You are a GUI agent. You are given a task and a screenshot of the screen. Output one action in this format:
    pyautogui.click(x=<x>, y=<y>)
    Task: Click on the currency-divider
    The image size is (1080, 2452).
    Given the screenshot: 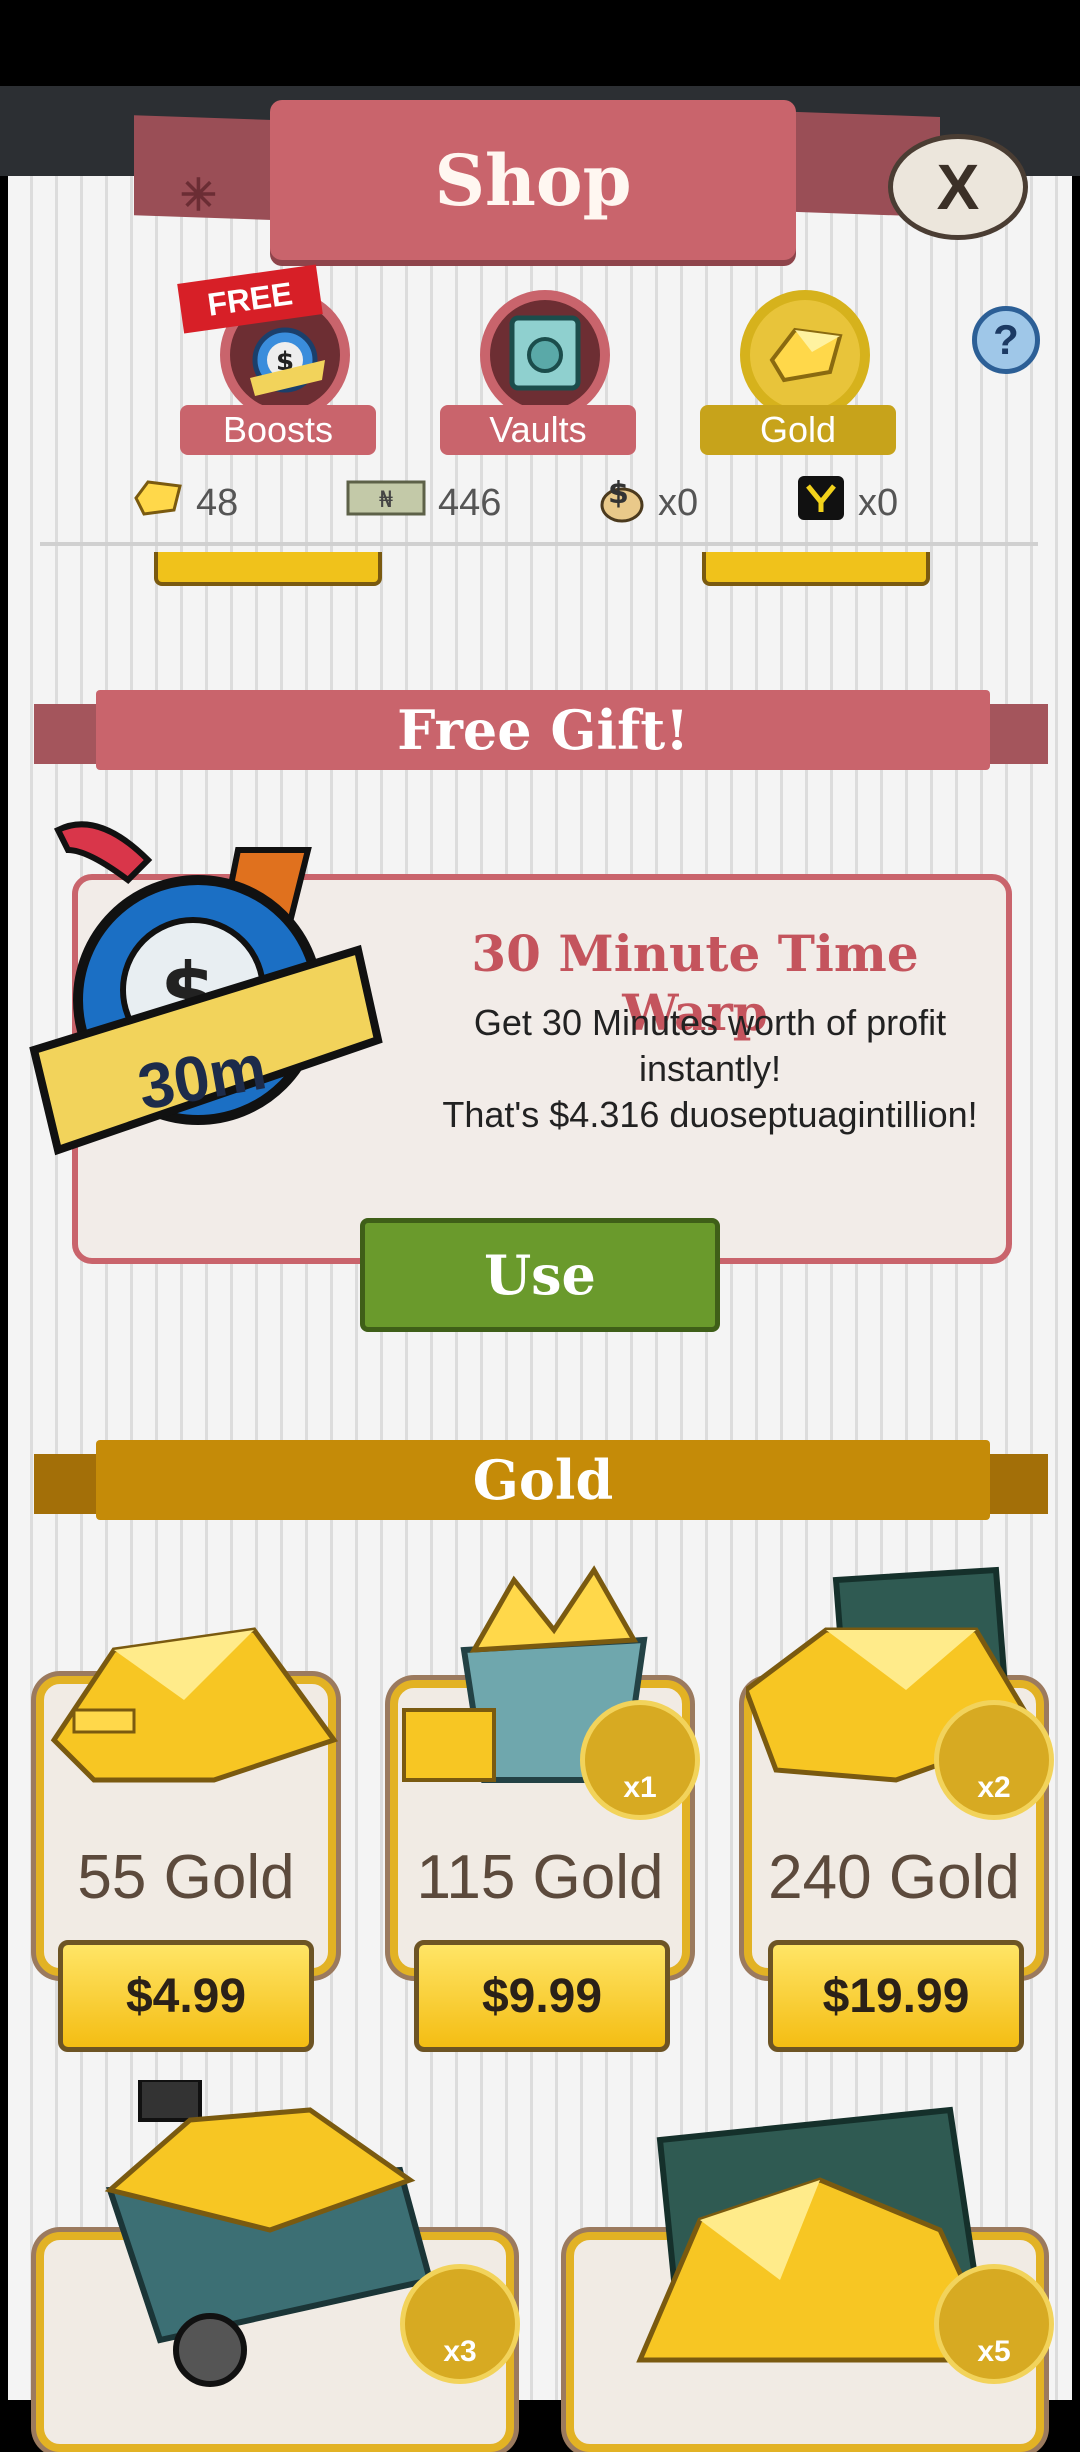 What is the action you would take?
    pyautogui.click(x=539, y=544)
    